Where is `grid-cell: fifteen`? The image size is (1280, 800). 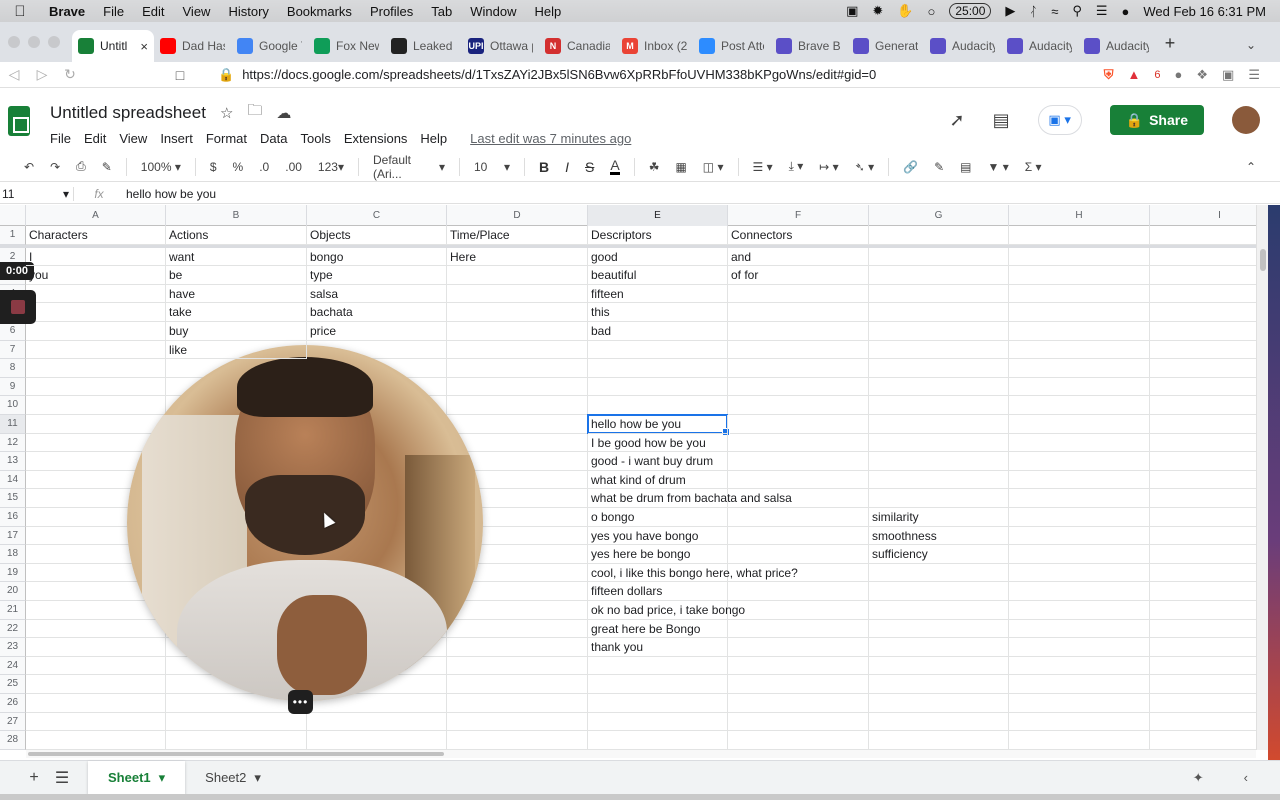 grid-cell: fifteen is located at coordinates (658, 294).